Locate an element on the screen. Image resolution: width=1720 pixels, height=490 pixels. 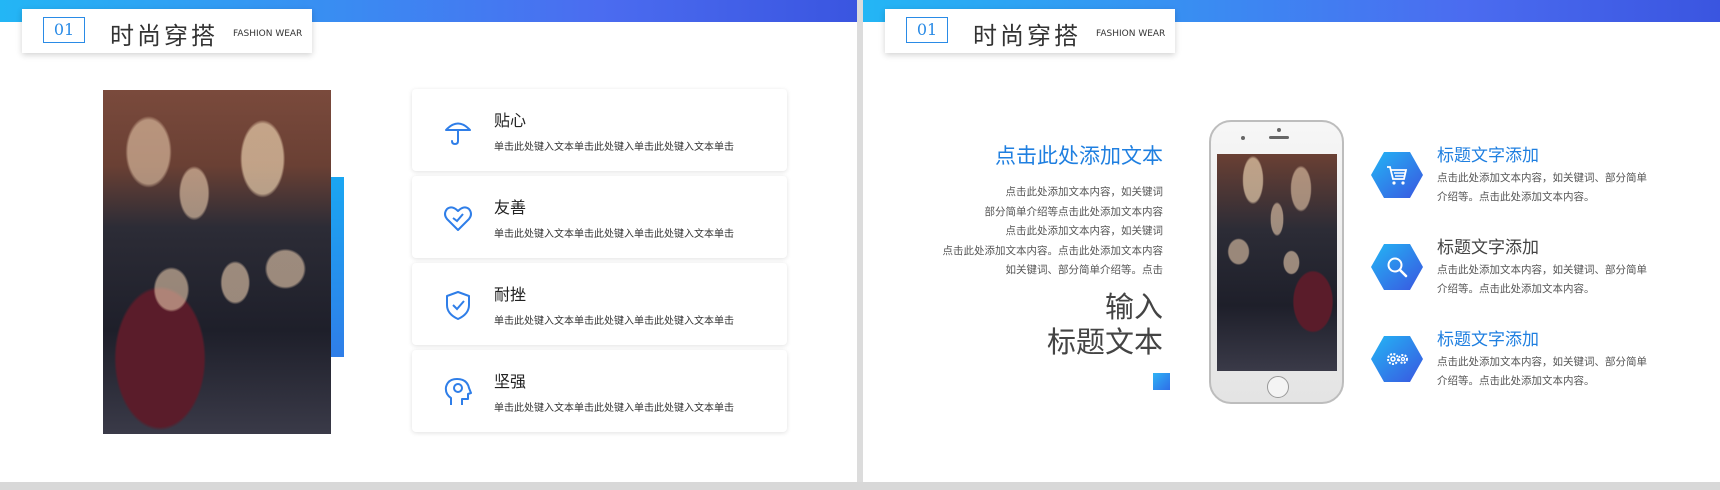
phone-mockup is located at coordinates (1276, 262).